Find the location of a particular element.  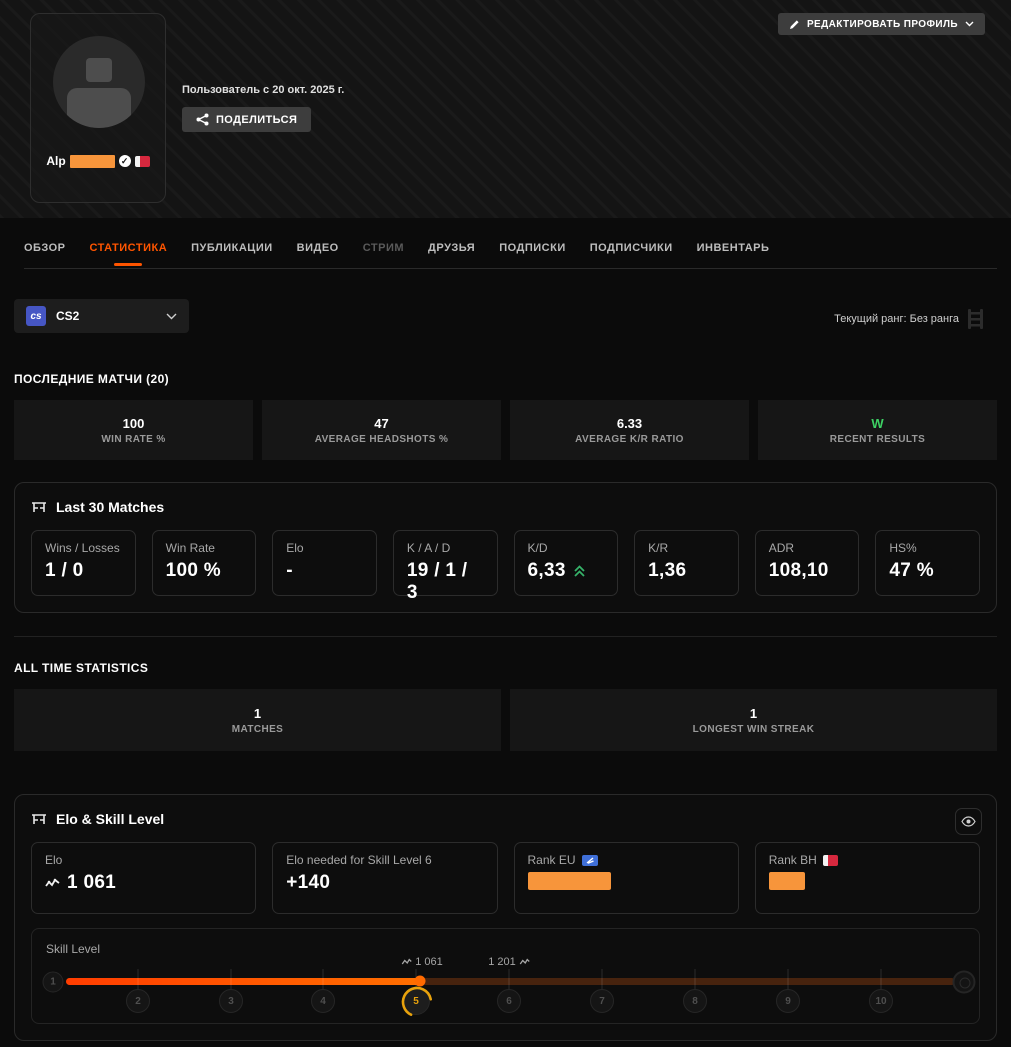

edit-profile-button: РЕДАКТИРОВАТЬ ПРОФИЛЬ is located at coordinates (881, 24).